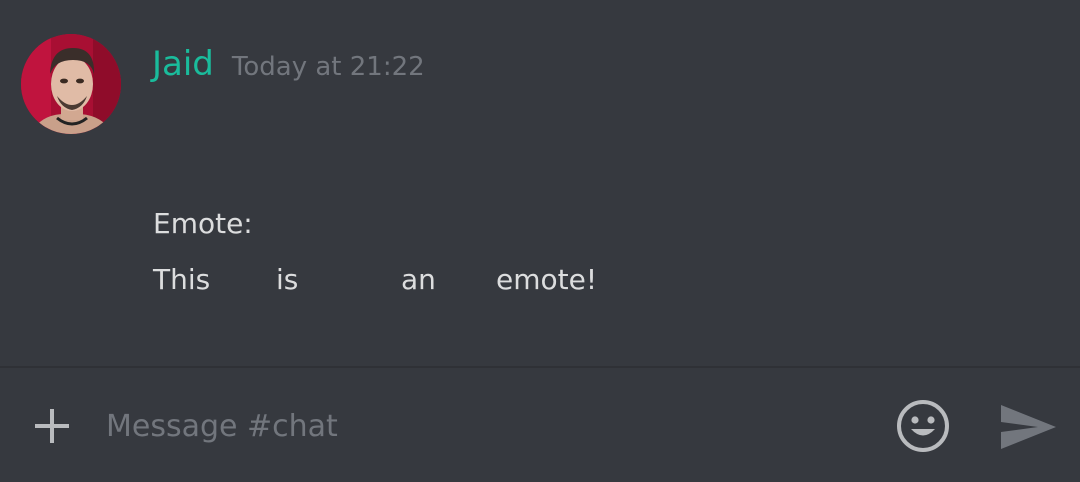  What do you see at coordinates (486, 426) in the screenshot?
I see `message-input` at bounding box center [486, 426].